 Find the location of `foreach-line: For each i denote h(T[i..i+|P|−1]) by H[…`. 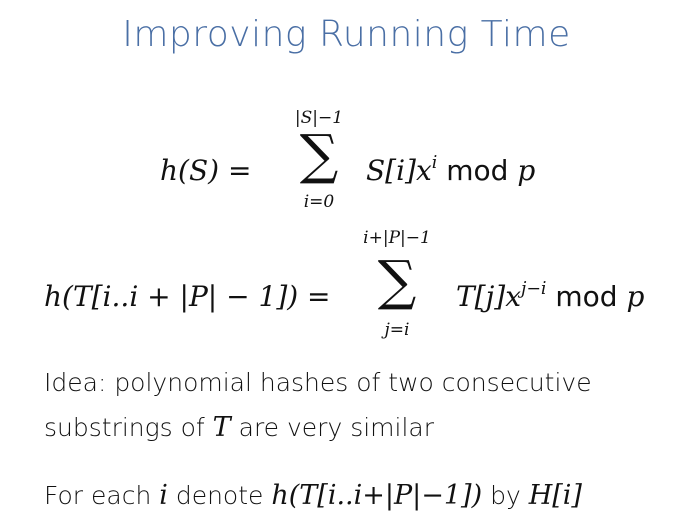

foreach-line: For each i denote h(T[i..i+|P|−1]) by H[… is located at coordinates (313, 495).